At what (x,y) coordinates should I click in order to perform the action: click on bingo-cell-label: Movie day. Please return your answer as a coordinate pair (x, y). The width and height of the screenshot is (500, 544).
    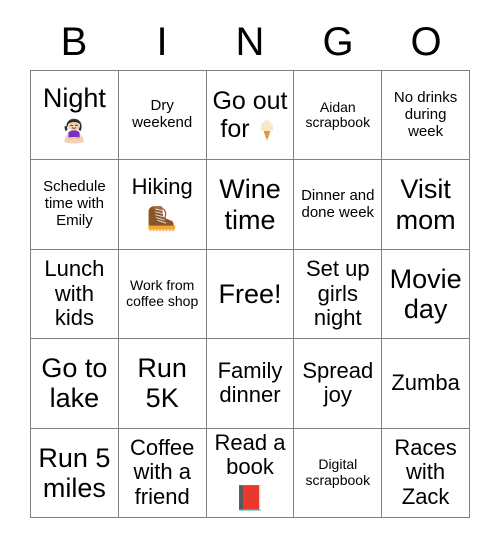
    Looking at the image, I should click on (425, 293).